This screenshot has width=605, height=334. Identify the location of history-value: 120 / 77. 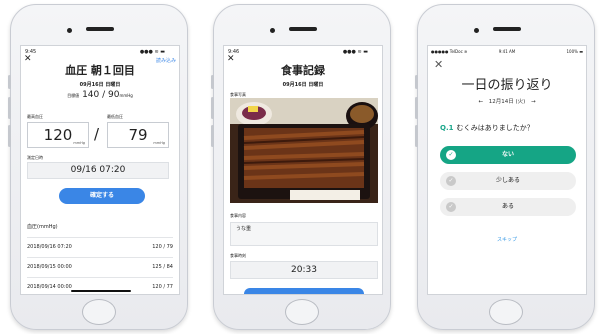
(162, 287).